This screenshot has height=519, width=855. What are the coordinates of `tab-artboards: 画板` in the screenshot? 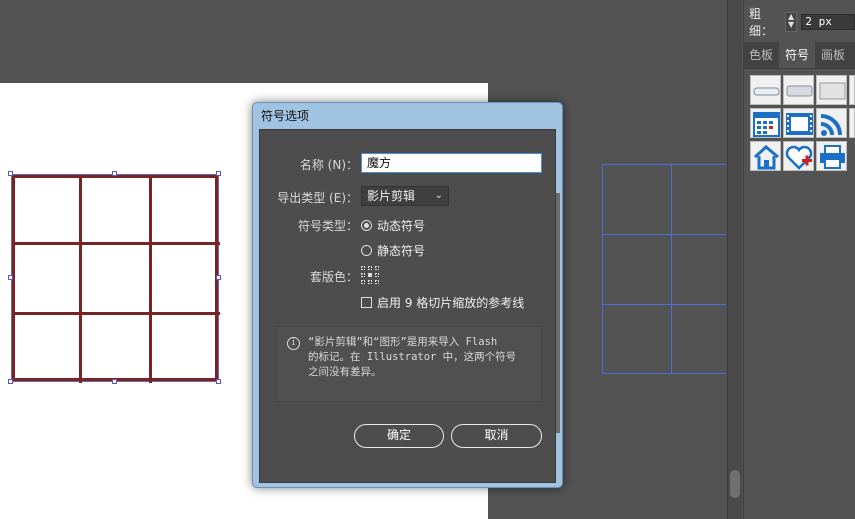 It's located at (833, 55).